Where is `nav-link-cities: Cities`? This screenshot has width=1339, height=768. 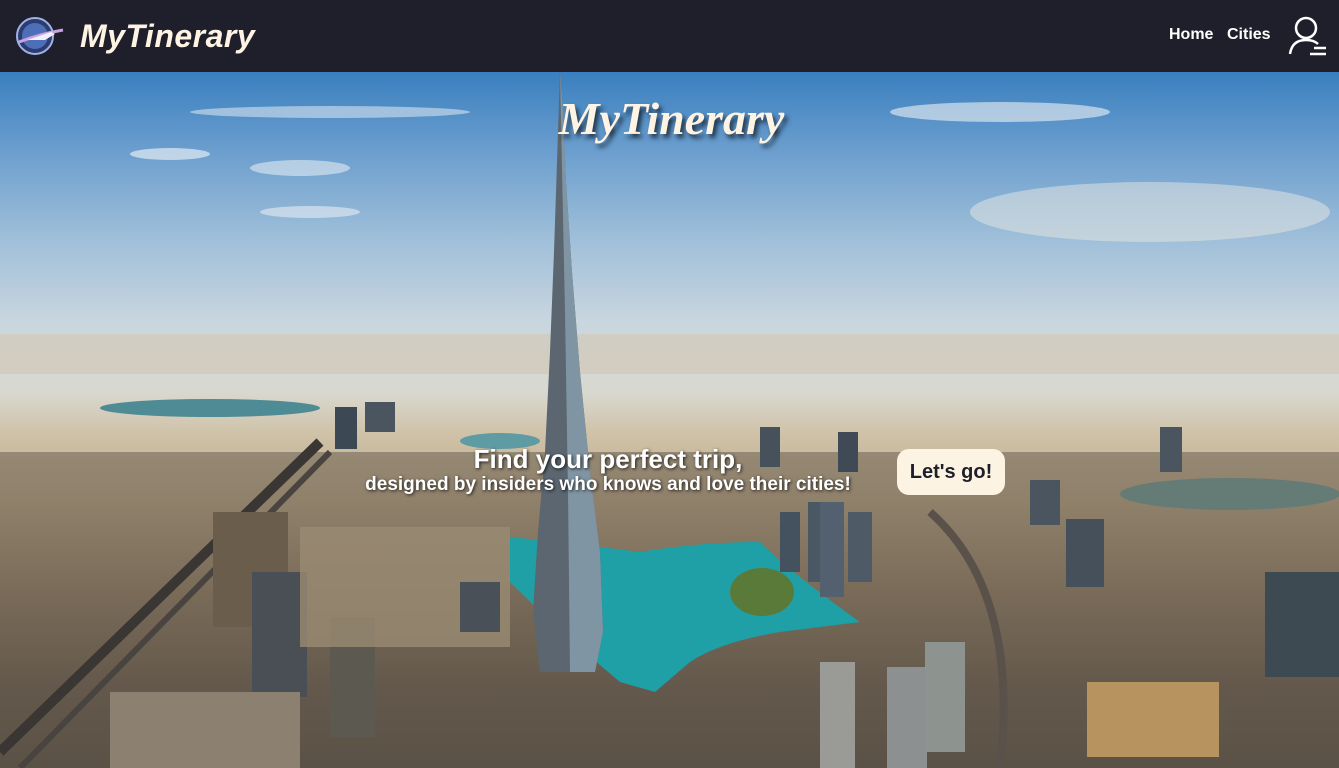 nav-link-cities: Cities is located at coordinates (1249, 35).